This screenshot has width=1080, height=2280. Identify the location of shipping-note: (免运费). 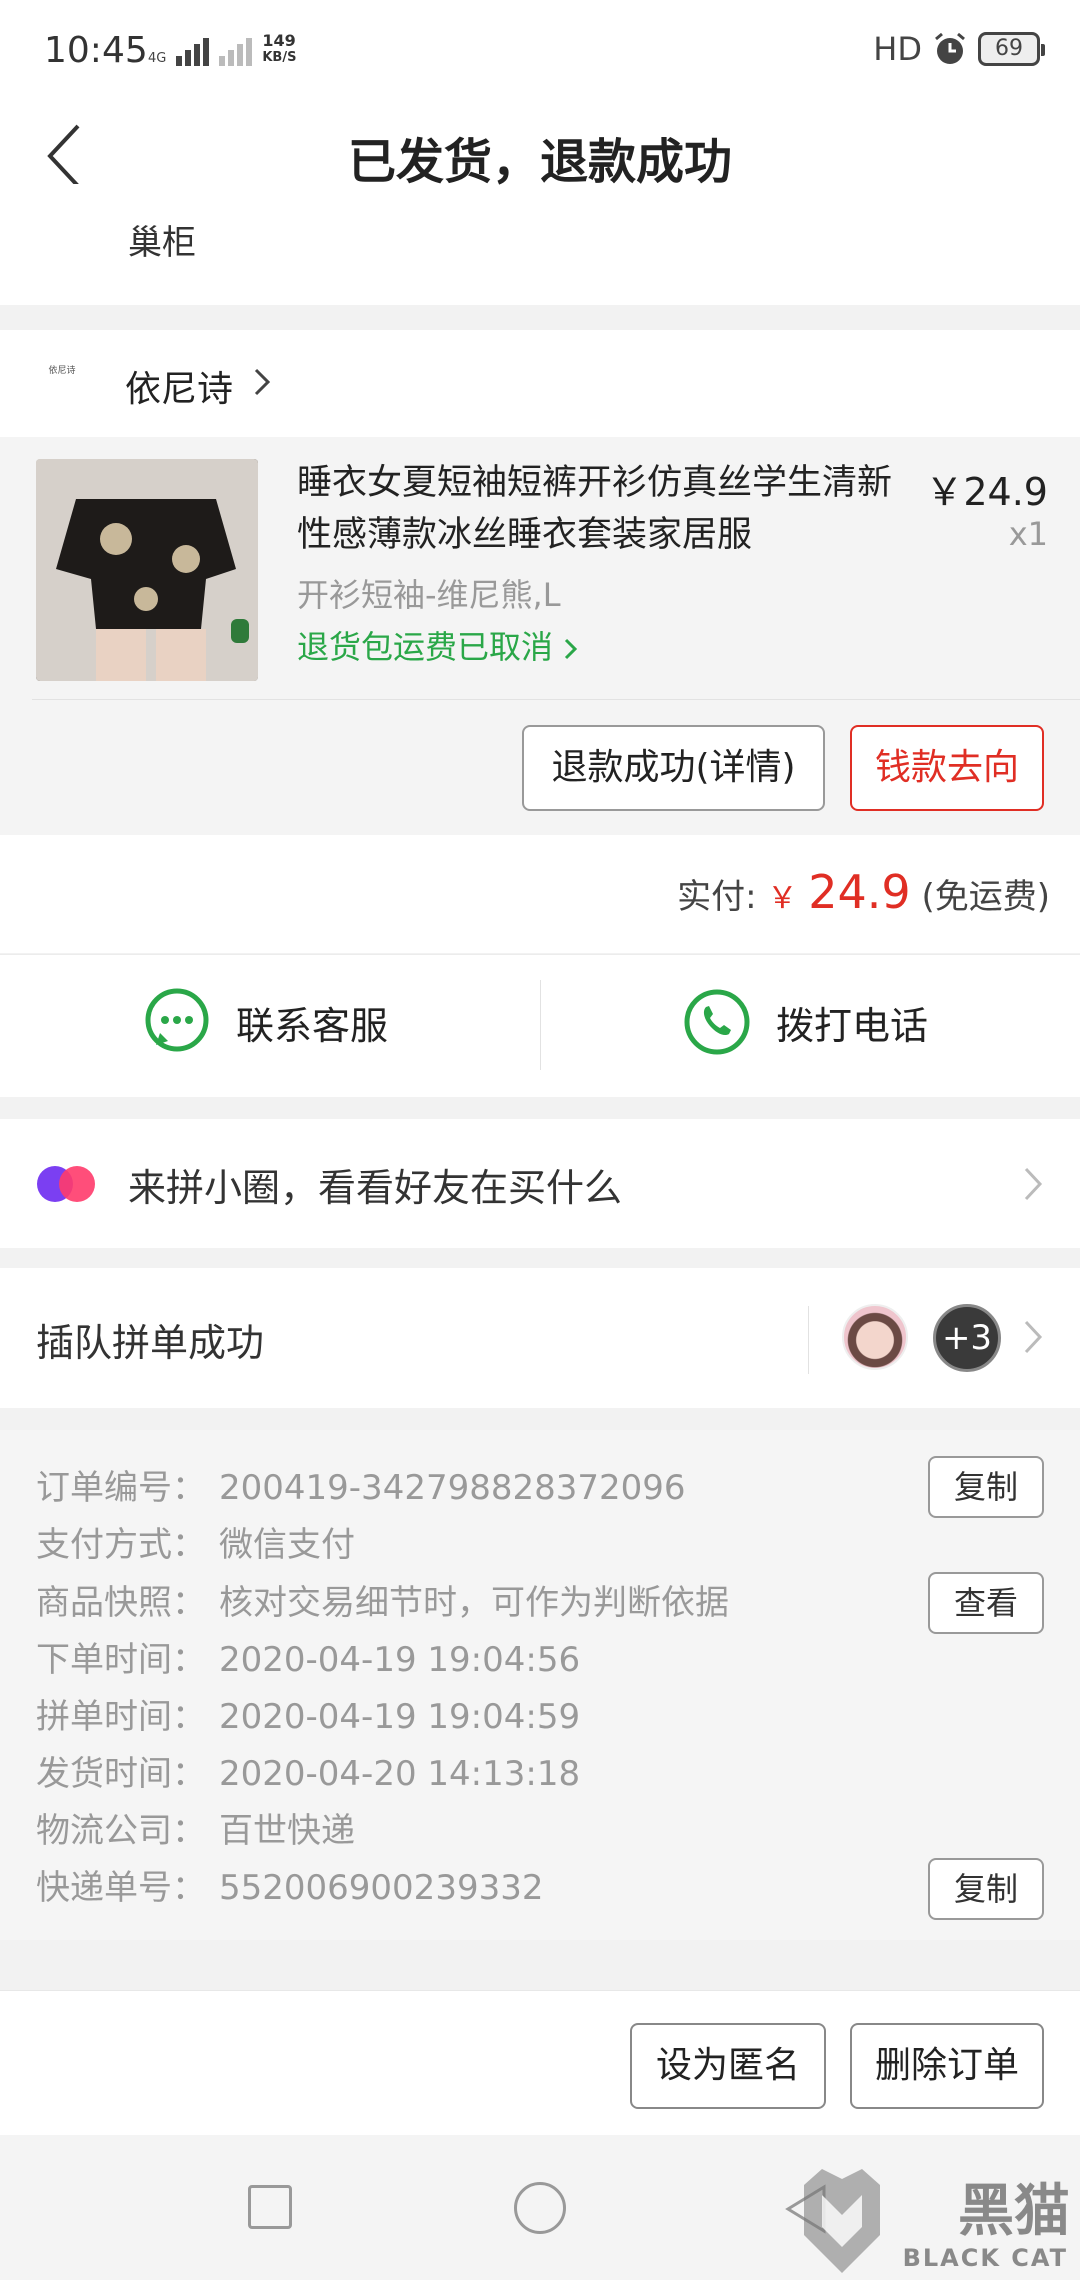
(985, 897).